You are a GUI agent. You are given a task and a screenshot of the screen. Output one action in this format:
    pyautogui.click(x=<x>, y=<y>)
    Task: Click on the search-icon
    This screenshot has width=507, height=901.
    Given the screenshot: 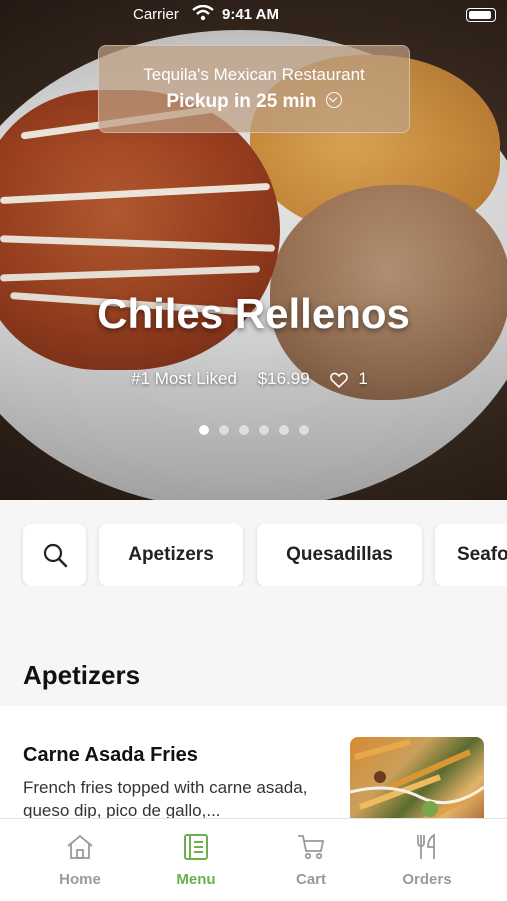 What is the action you would take?
    pyautogui.click(x=55, y=555)
    